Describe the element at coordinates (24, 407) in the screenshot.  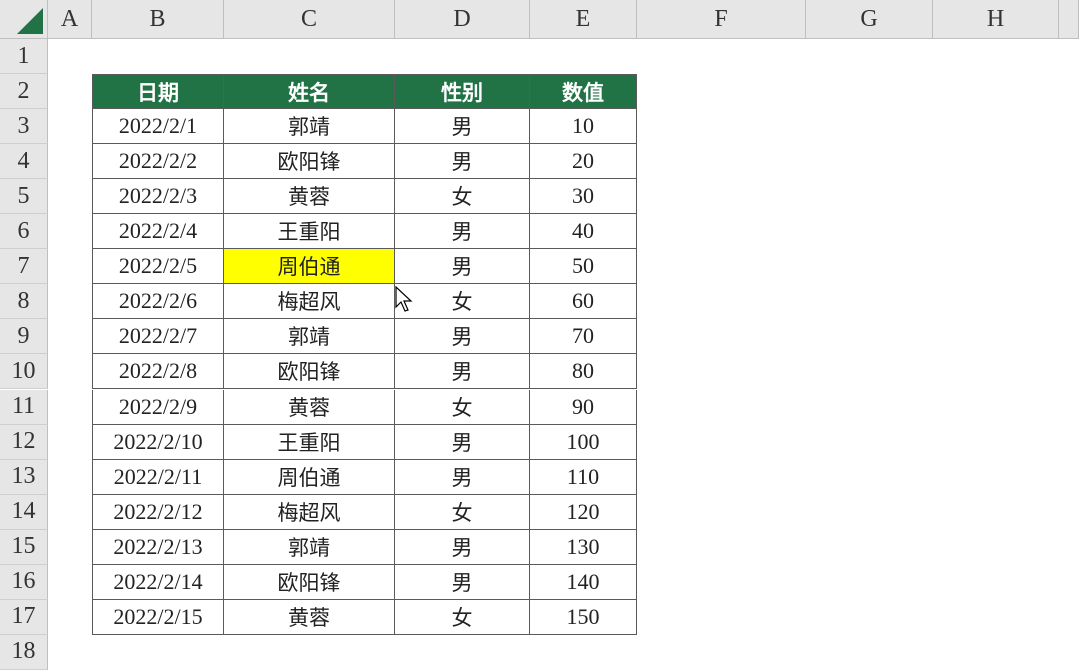
I see `row-header-11: 11` at that location.